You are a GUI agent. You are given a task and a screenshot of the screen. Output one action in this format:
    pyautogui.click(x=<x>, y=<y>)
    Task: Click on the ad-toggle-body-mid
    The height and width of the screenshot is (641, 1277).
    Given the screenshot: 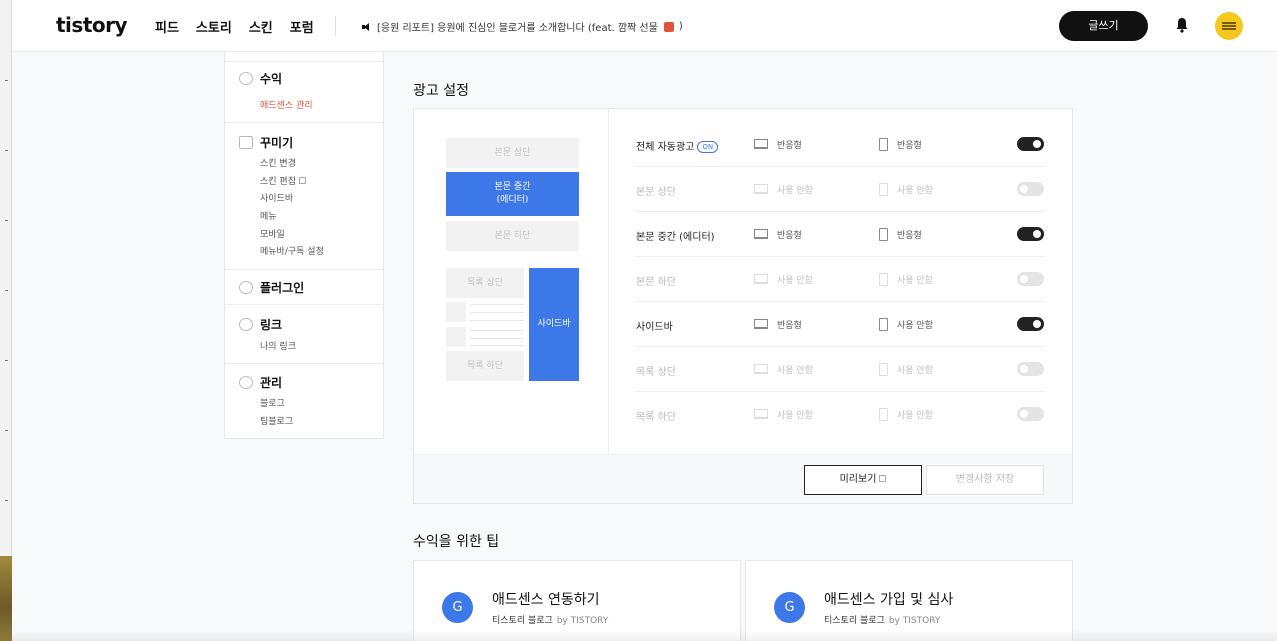 What is the action you would take?
    pyautogui.click(x=1030, y=234)
    